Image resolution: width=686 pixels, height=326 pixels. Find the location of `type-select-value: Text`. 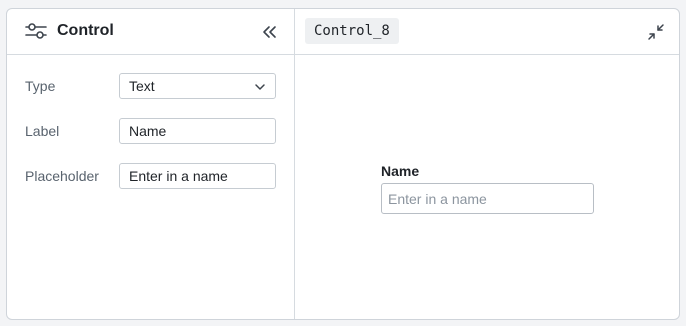

type-select-value: Text is located at coordinates (142, 86).